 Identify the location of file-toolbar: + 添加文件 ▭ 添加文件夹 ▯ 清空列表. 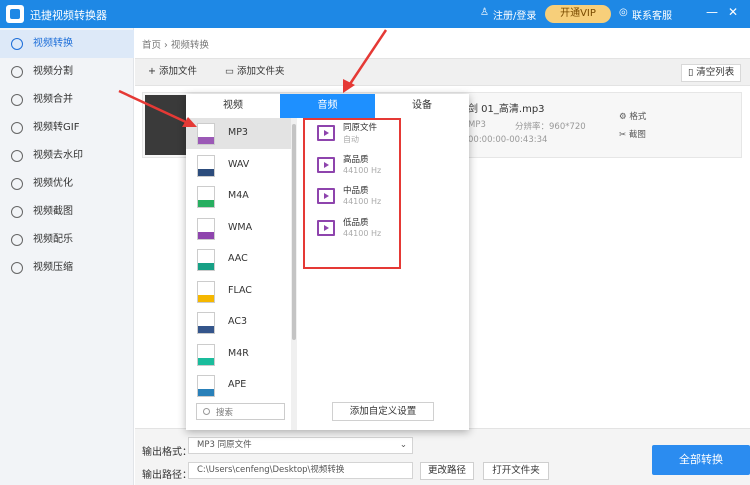
(442, 72).